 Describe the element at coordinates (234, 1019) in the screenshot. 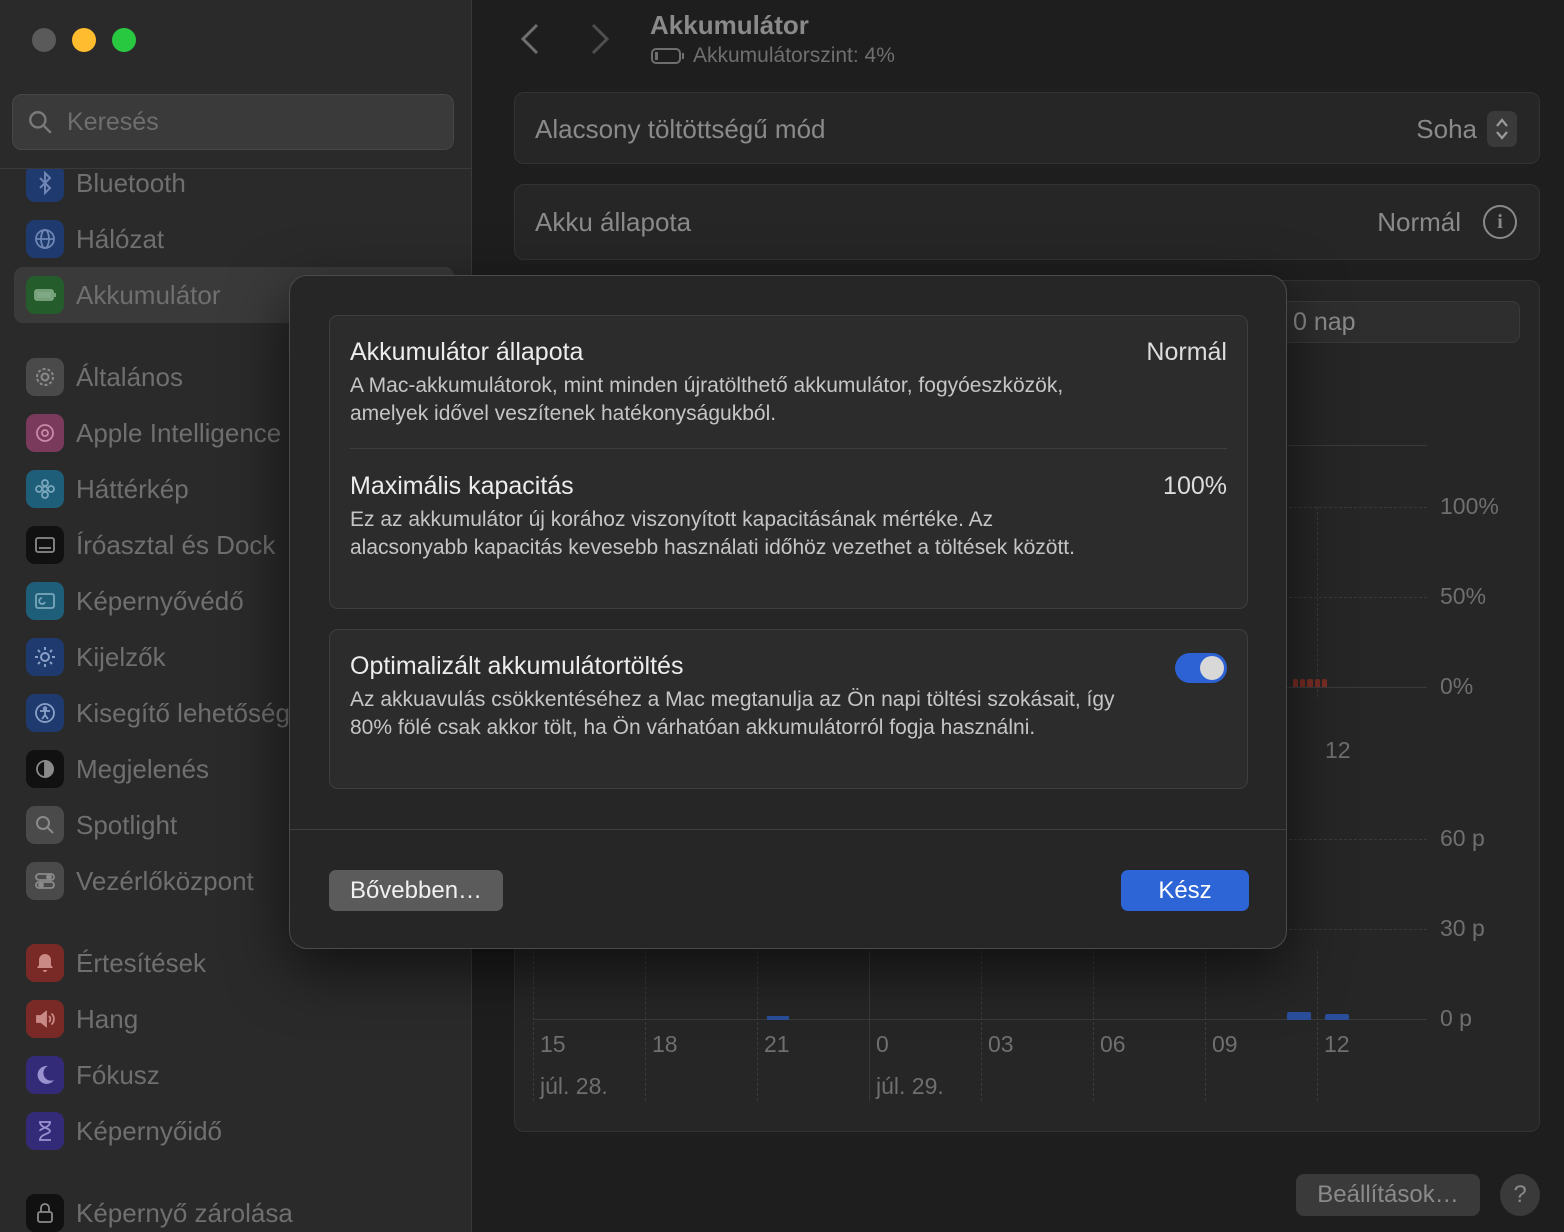

I see `sidebar-item-sound: Hang` at that location.